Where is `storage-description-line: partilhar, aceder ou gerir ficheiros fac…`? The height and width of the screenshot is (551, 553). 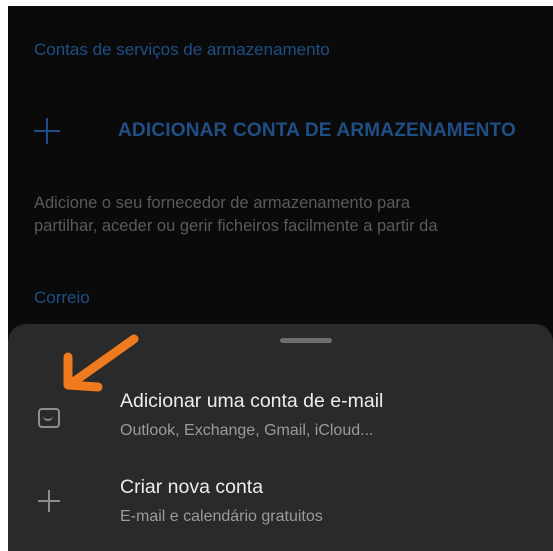
storage-description-line: partilhar, aceder ou gerir ficheiros fac… is located at coordinates (236, 226).